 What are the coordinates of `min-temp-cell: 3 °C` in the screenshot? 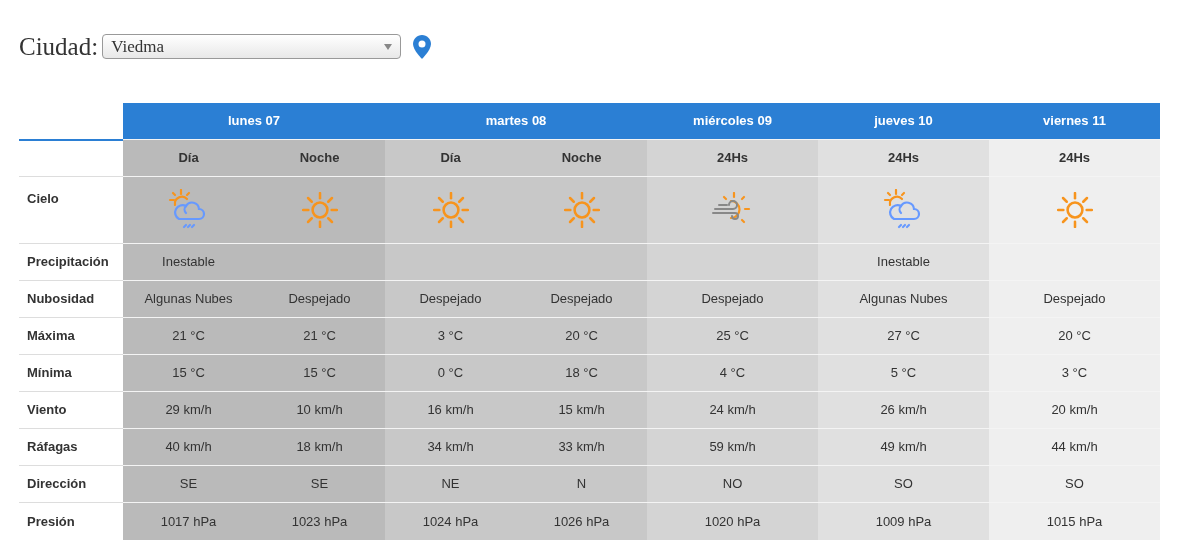 It's located at (1074, 373).